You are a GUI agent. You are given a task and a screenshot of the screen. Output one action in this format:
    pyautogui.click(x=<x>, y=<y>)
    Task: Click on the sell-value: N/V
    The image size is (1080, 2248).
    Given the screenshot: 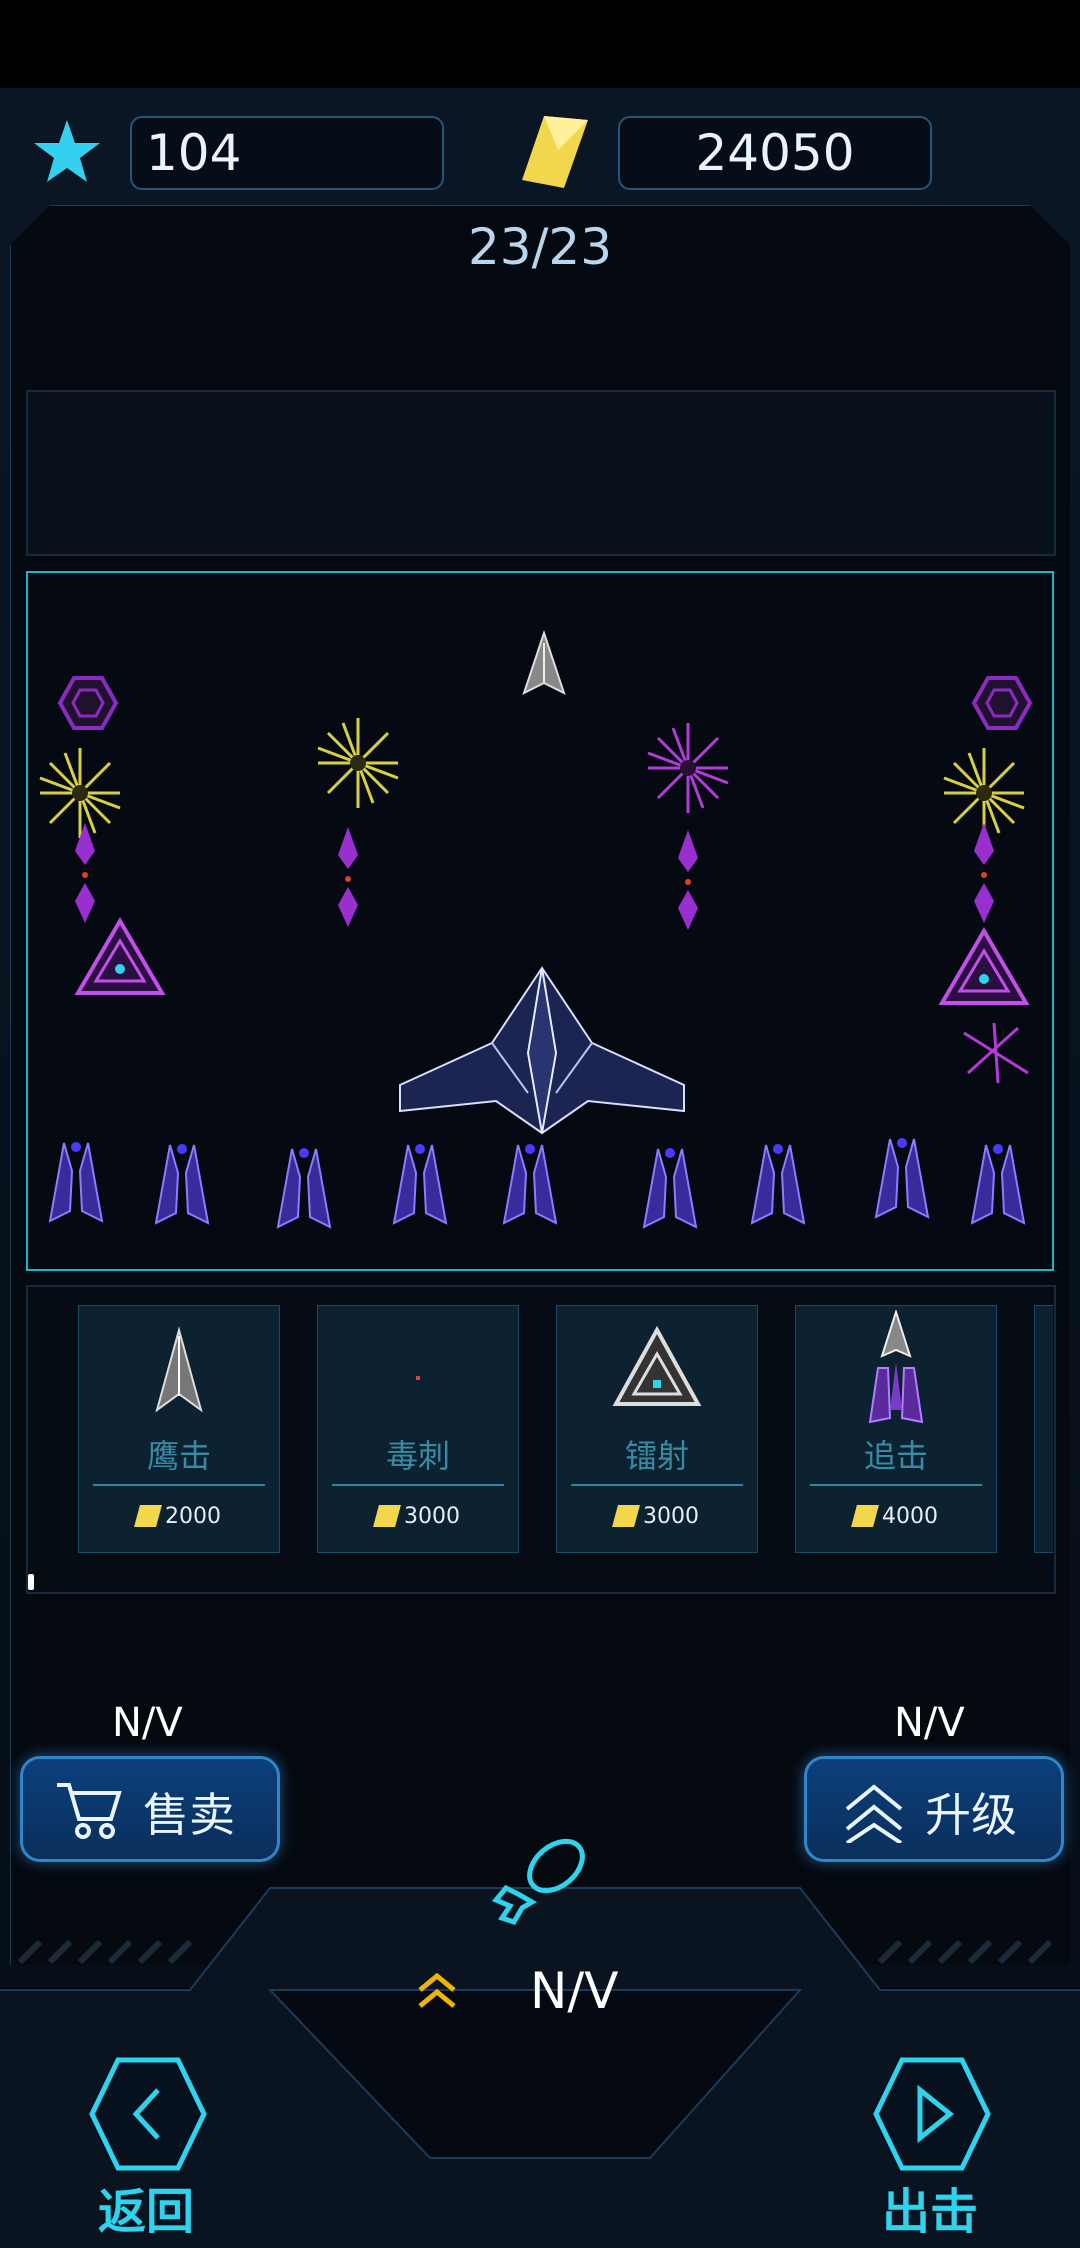 What is the action you would take?
    pyautogui.click(x=147, y=1723)
    